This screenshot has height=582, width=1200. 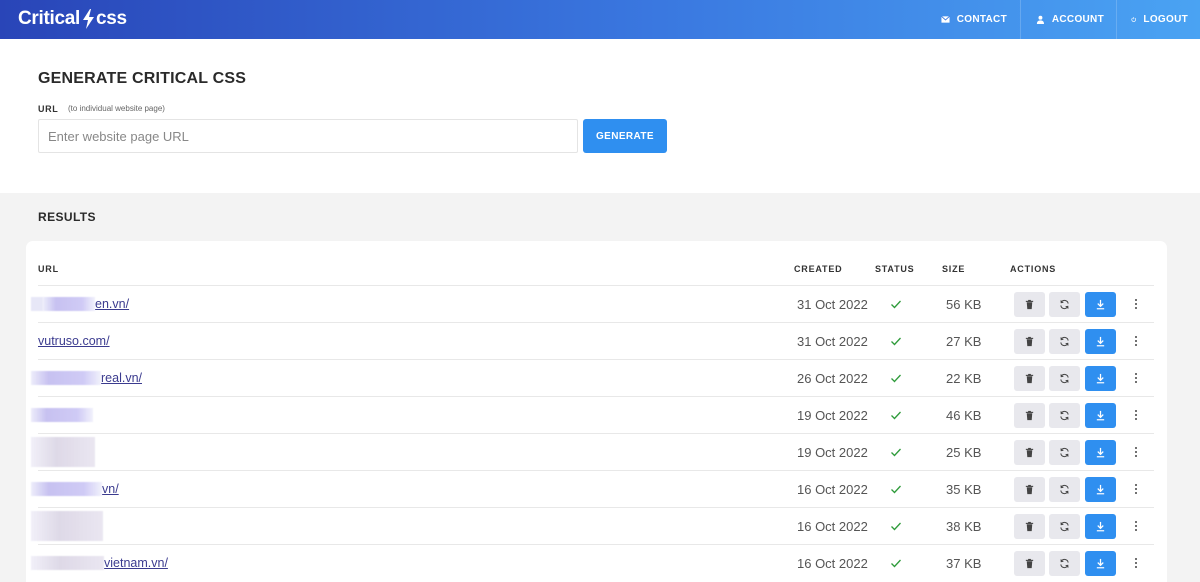 I want to click on css-size: 38 KB, so click(x=964, y=526).